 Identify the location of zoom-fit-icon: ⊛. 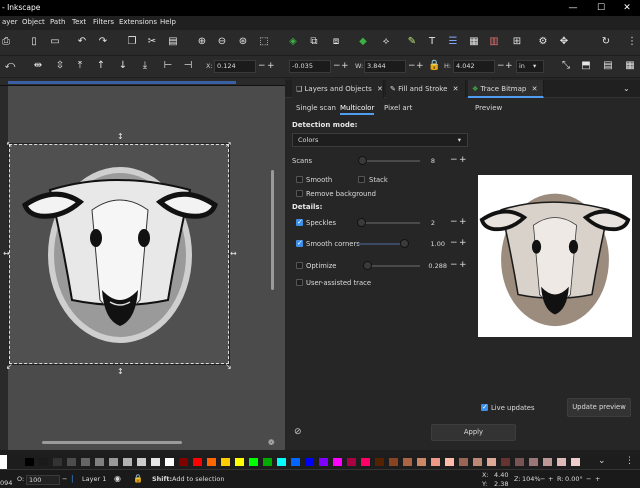
(243, 42).